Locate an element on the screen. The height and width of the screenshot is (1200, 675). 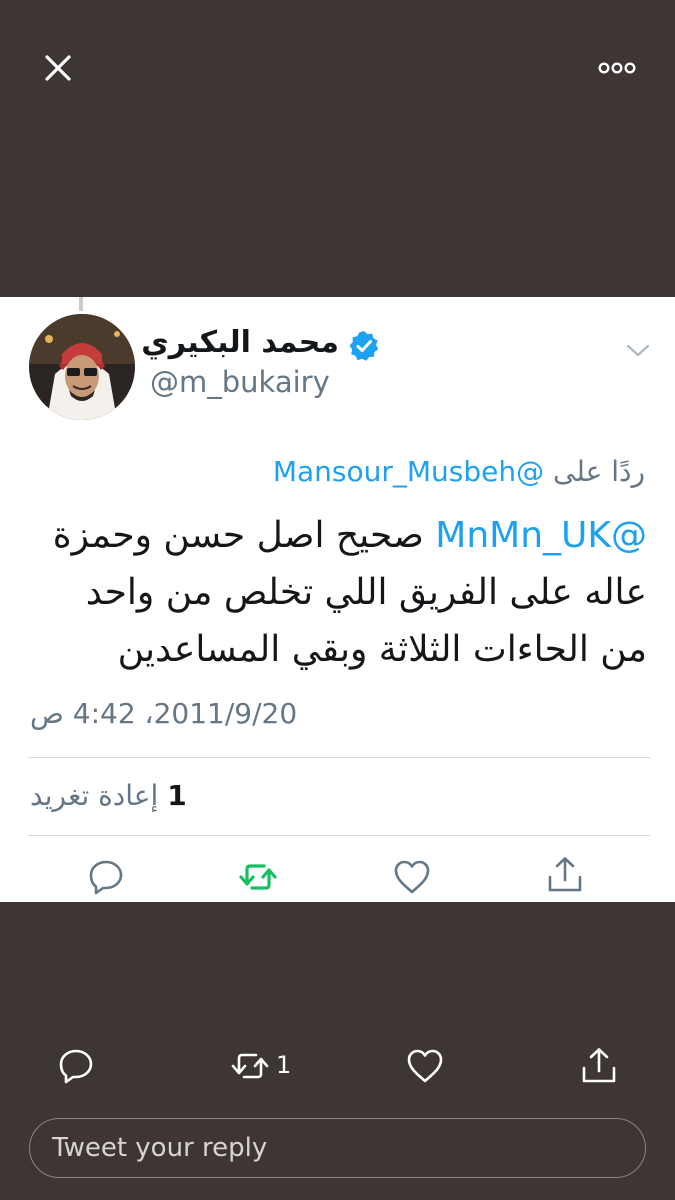
reply-button is located at coordinates (106, 877).